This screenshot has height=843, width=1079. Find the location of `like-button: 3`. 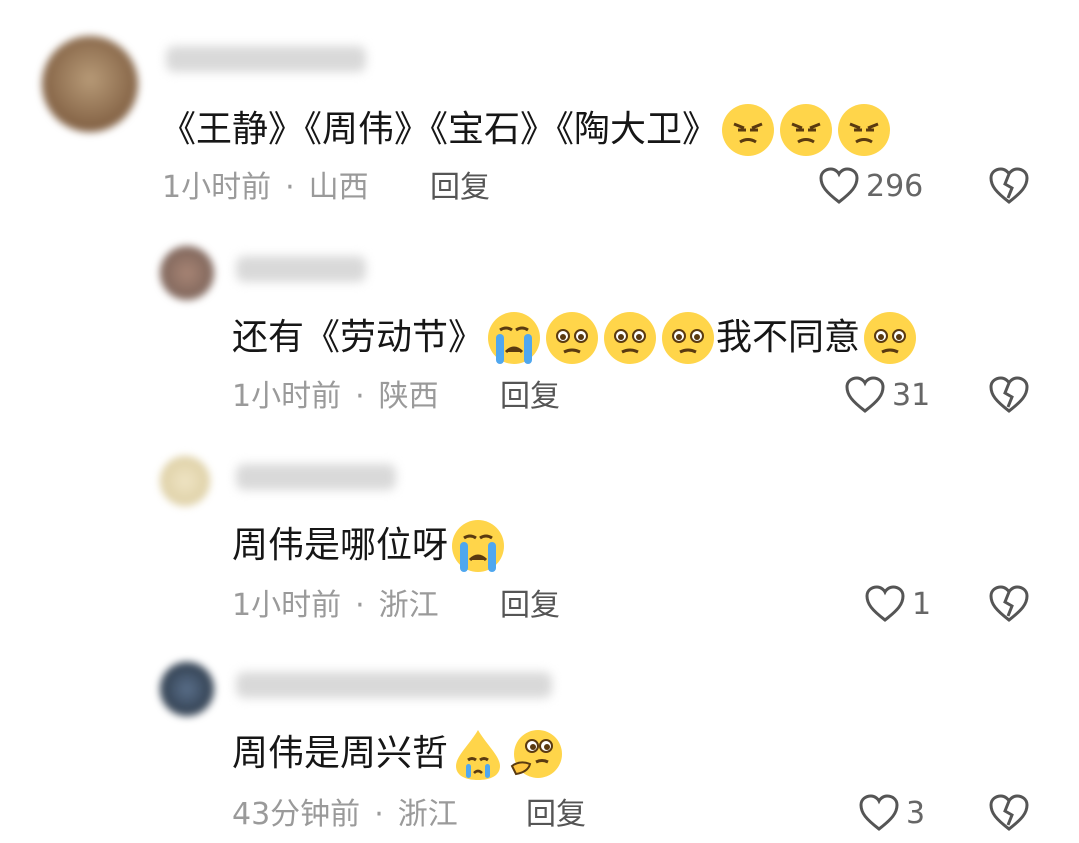

like-button: 3 is located at coordinates (891, 813).